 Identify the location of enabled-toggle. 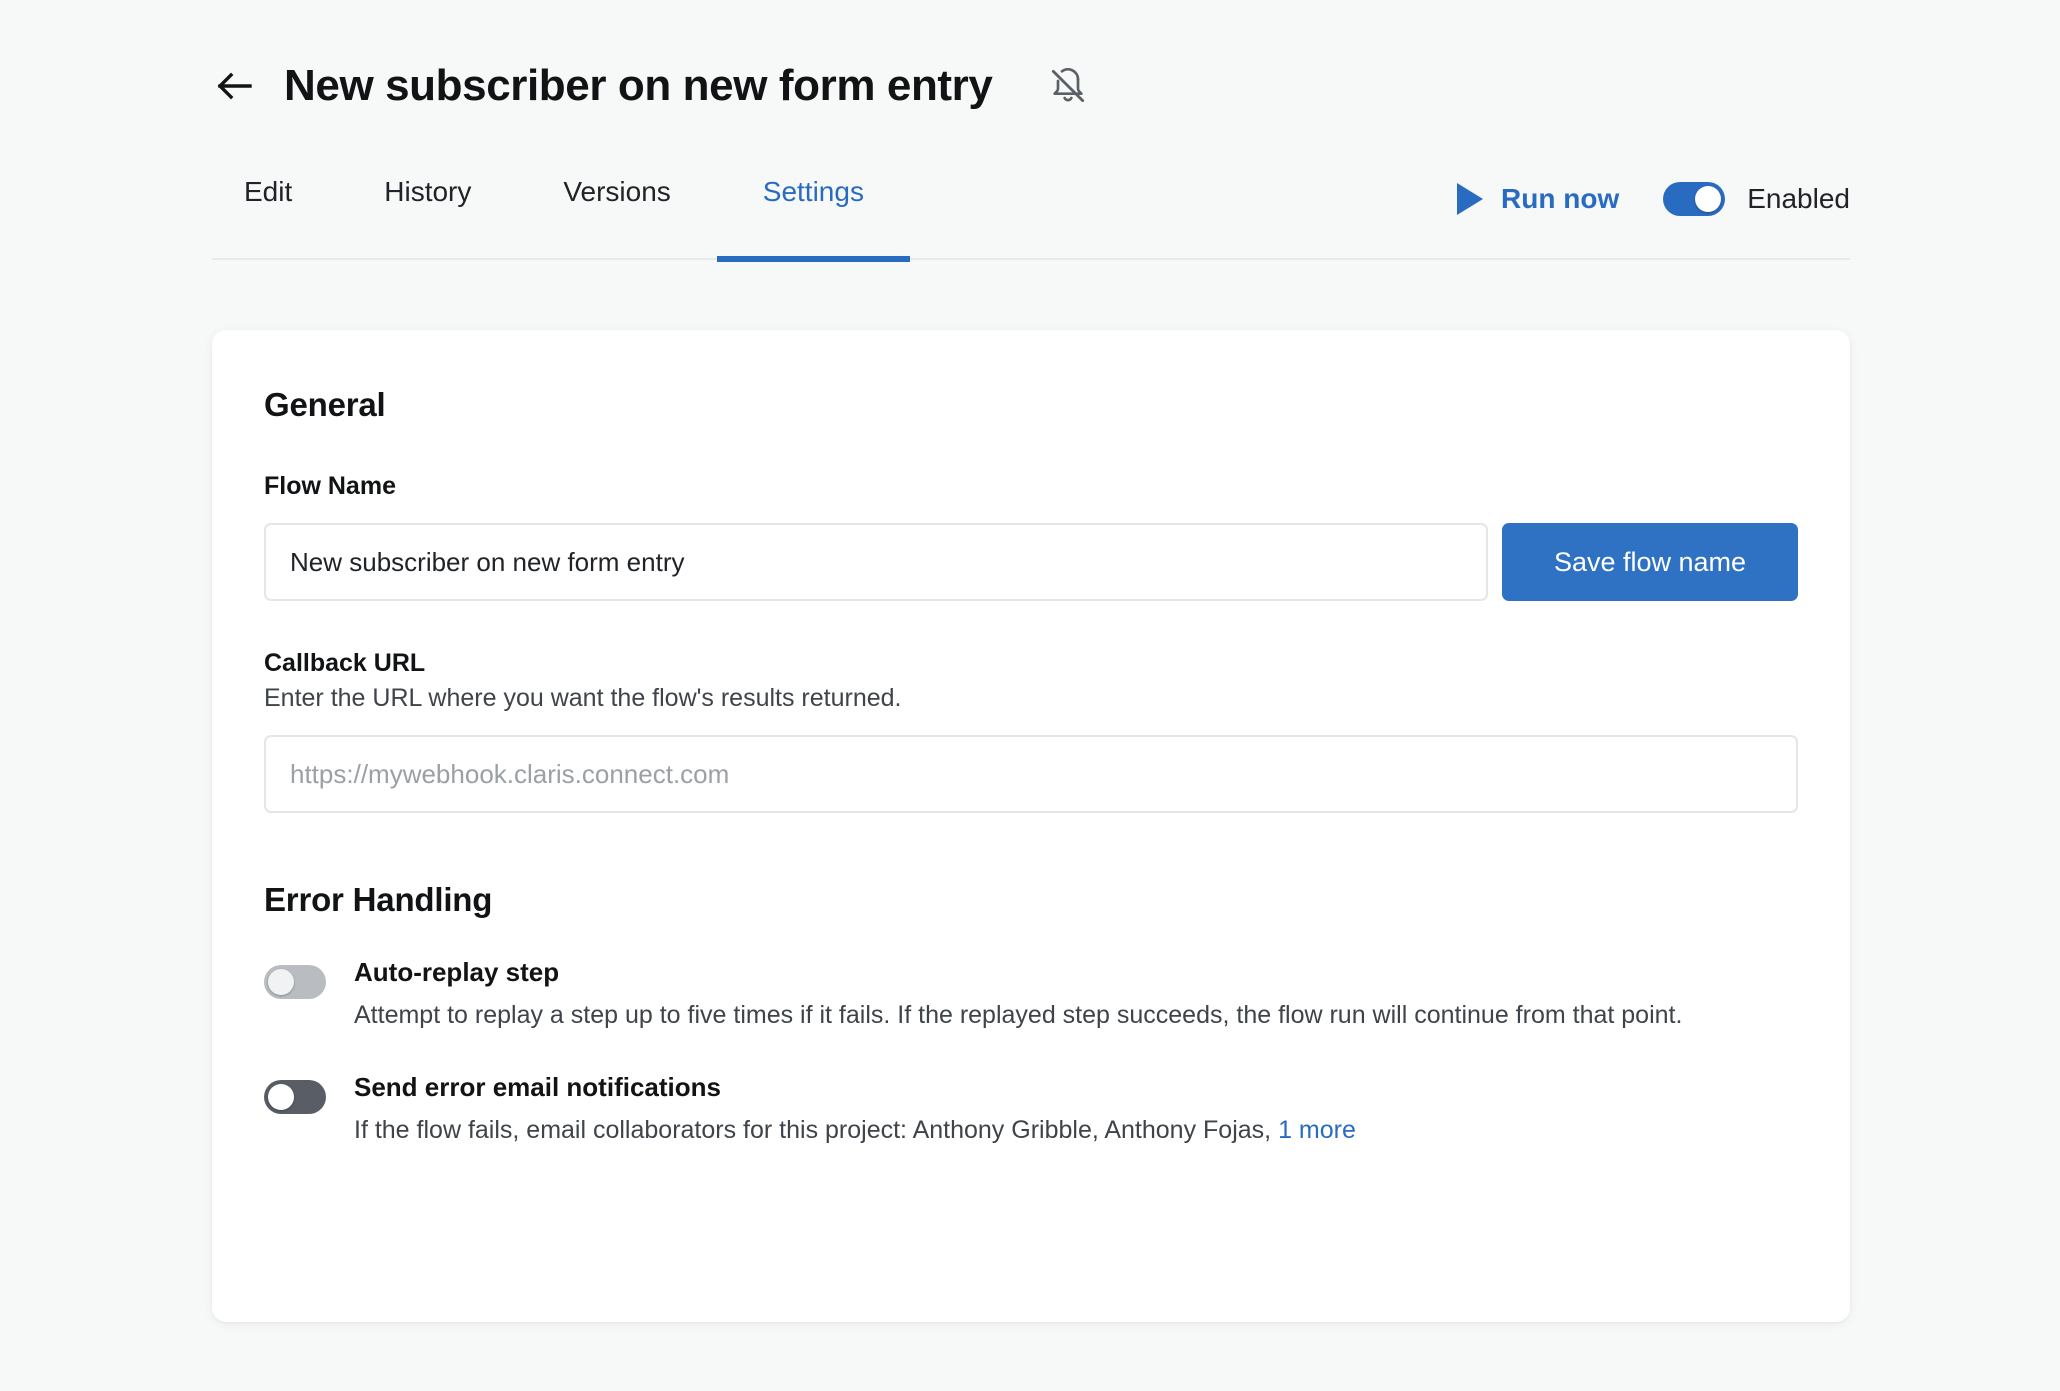
(1694, 199).